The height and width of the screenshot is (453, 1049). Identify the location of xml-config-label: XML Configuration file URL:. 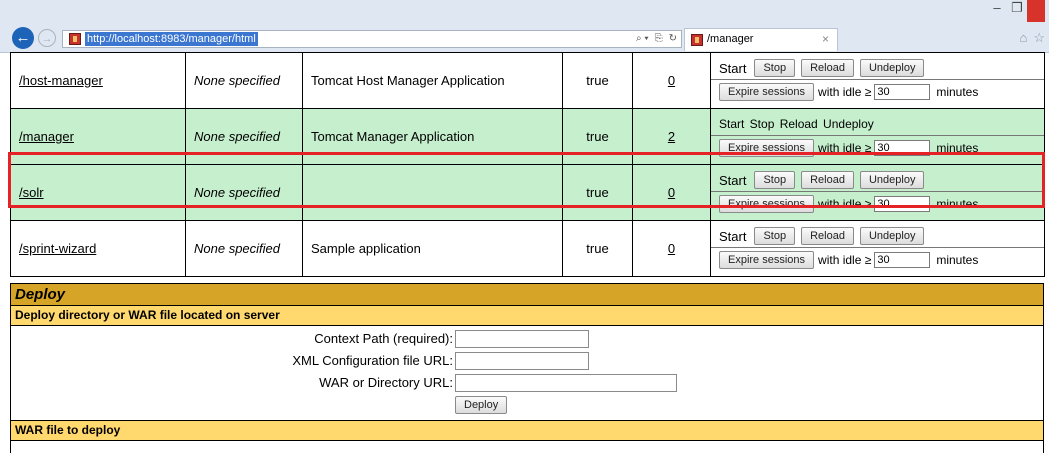
(372, 360).